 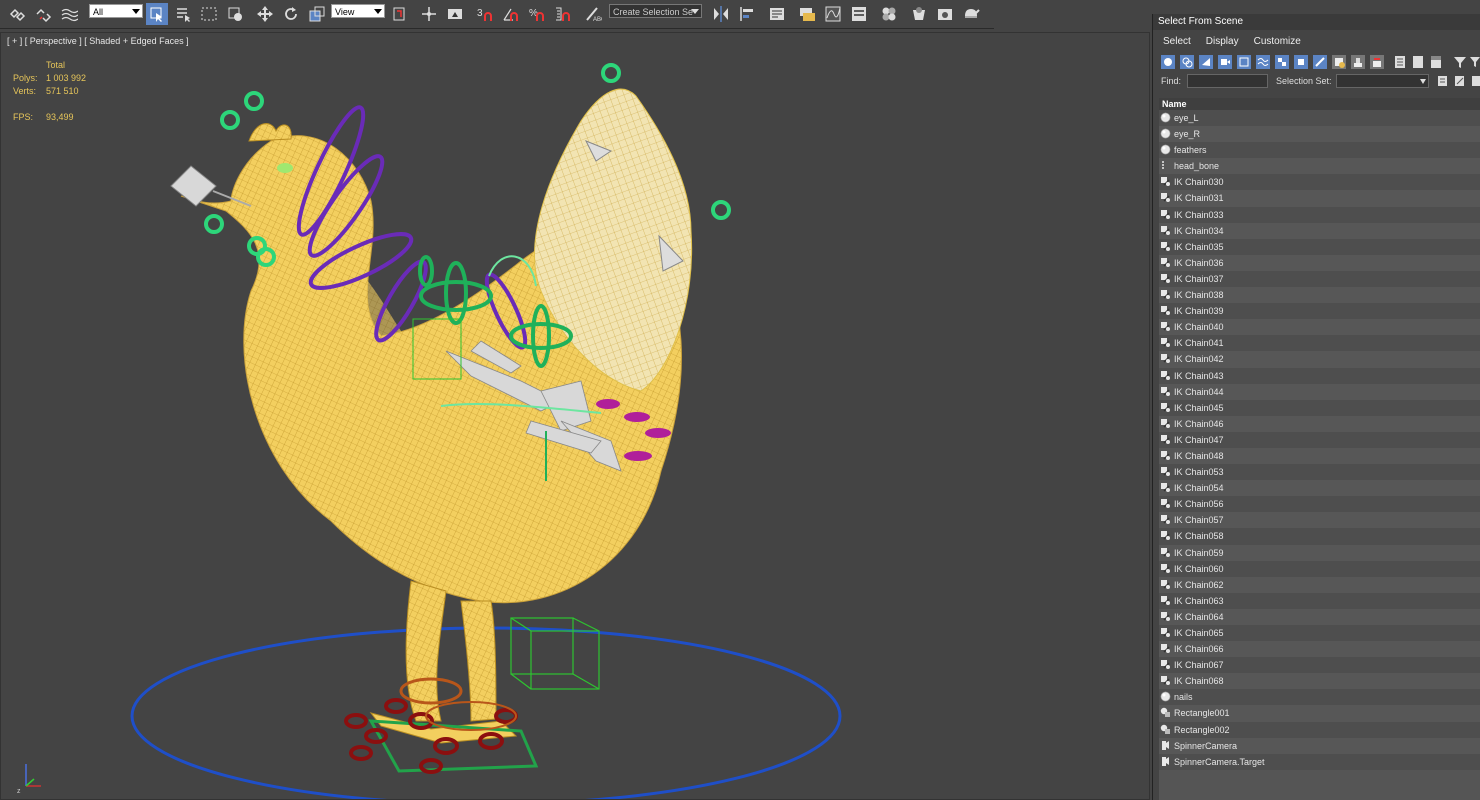 I want to click on spinner-snap-toggle-icon, so click(x=563, y=14).